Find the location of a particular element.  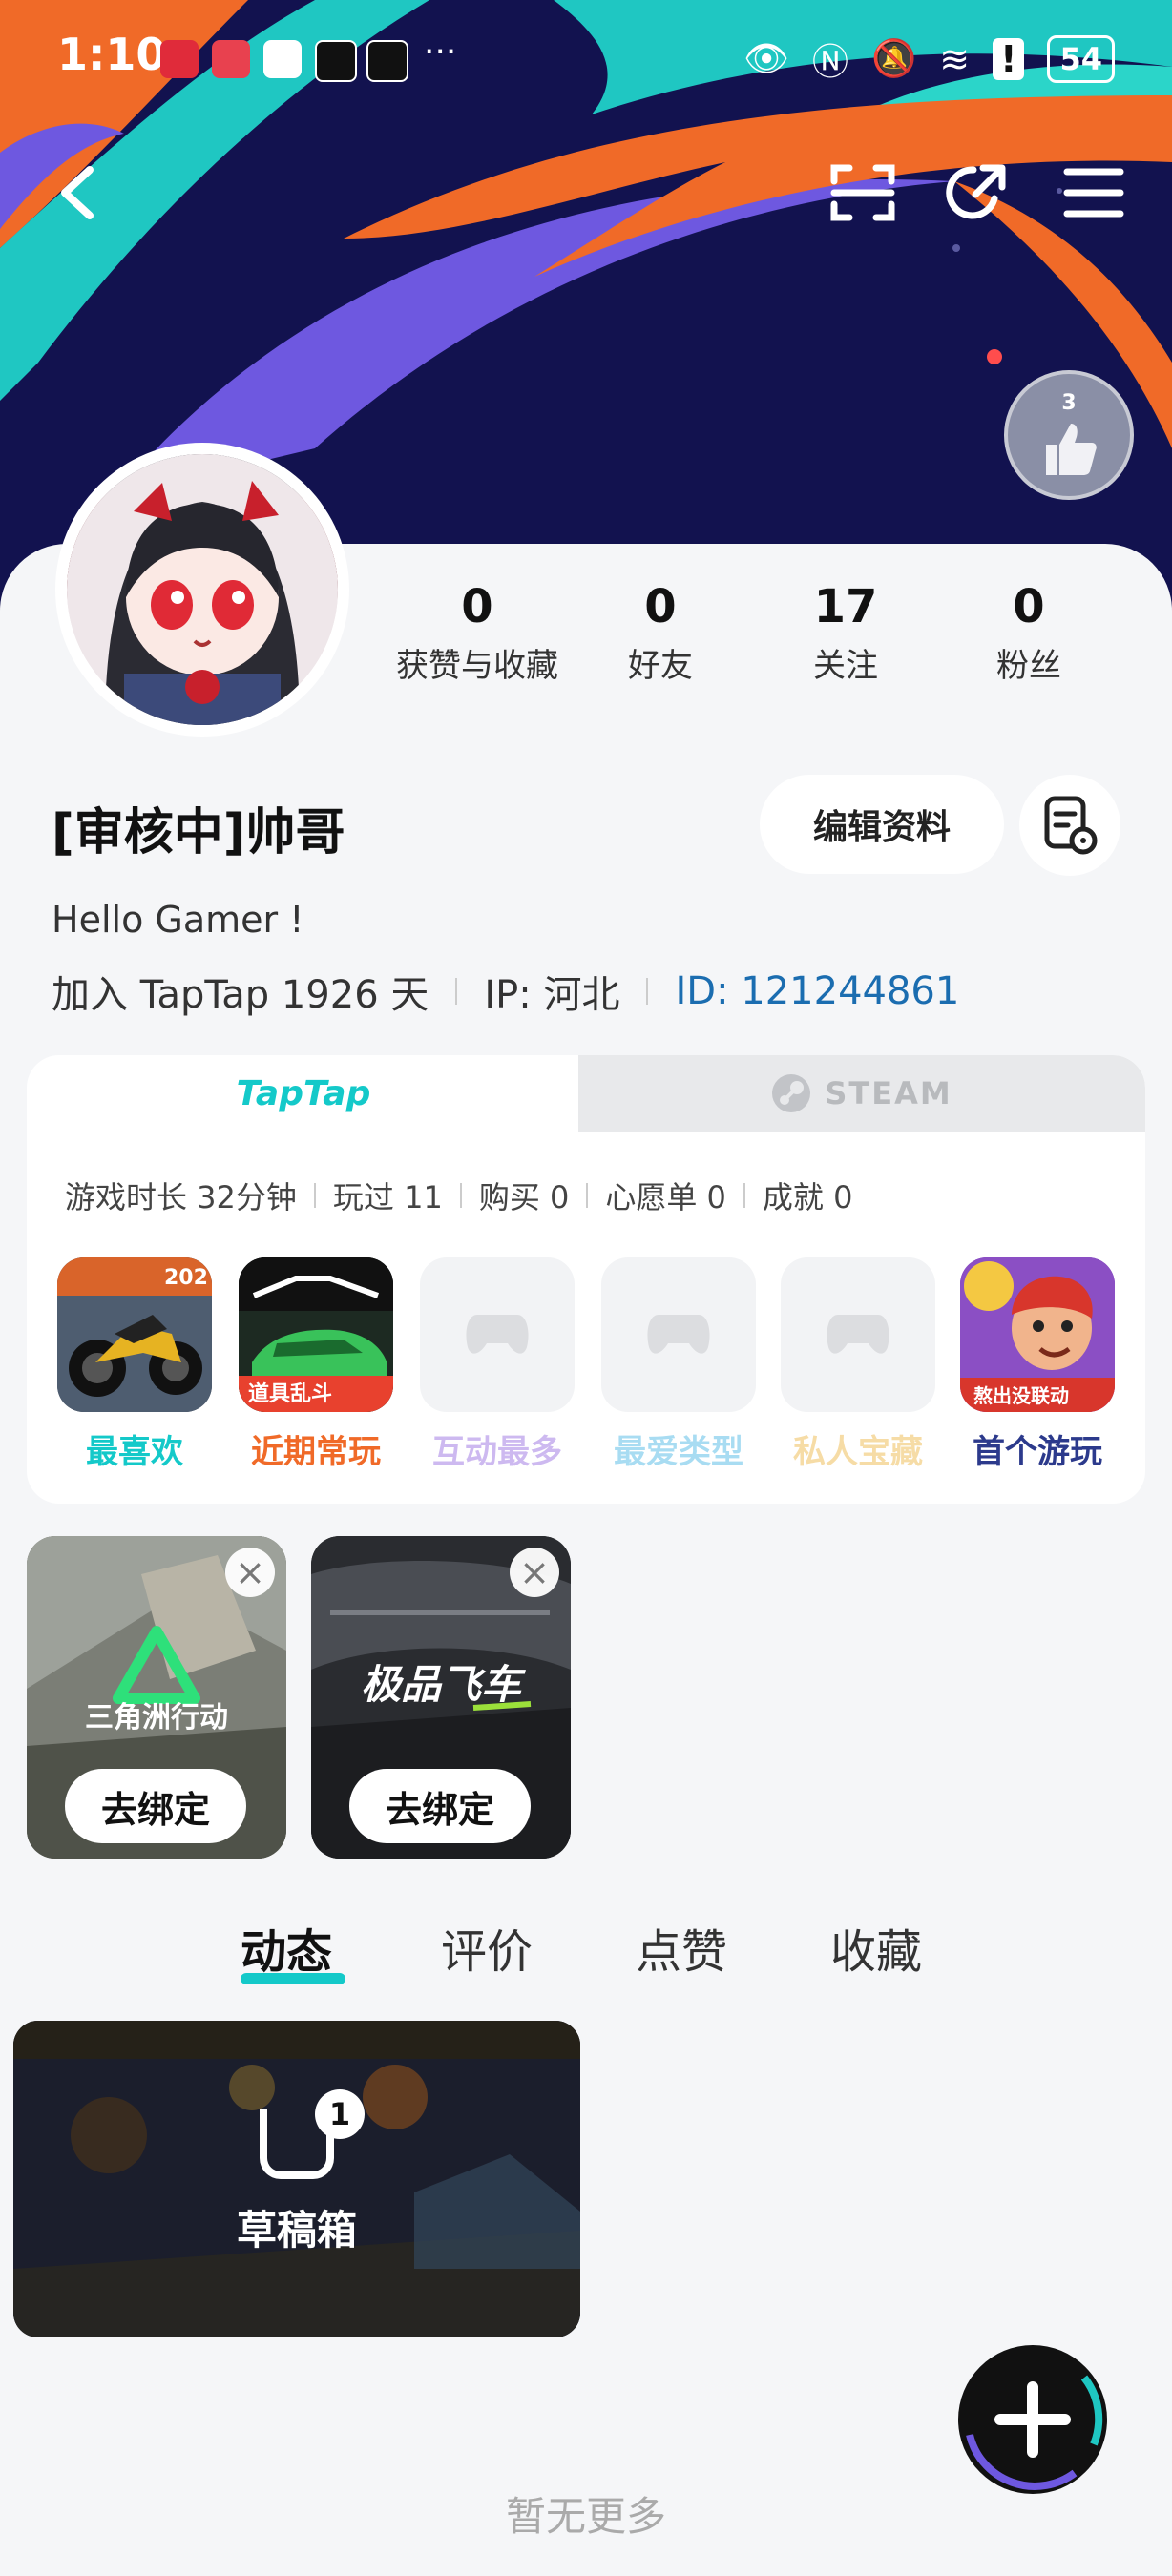

tab-likes: 点赞 is located at coordinates (682, 1947).